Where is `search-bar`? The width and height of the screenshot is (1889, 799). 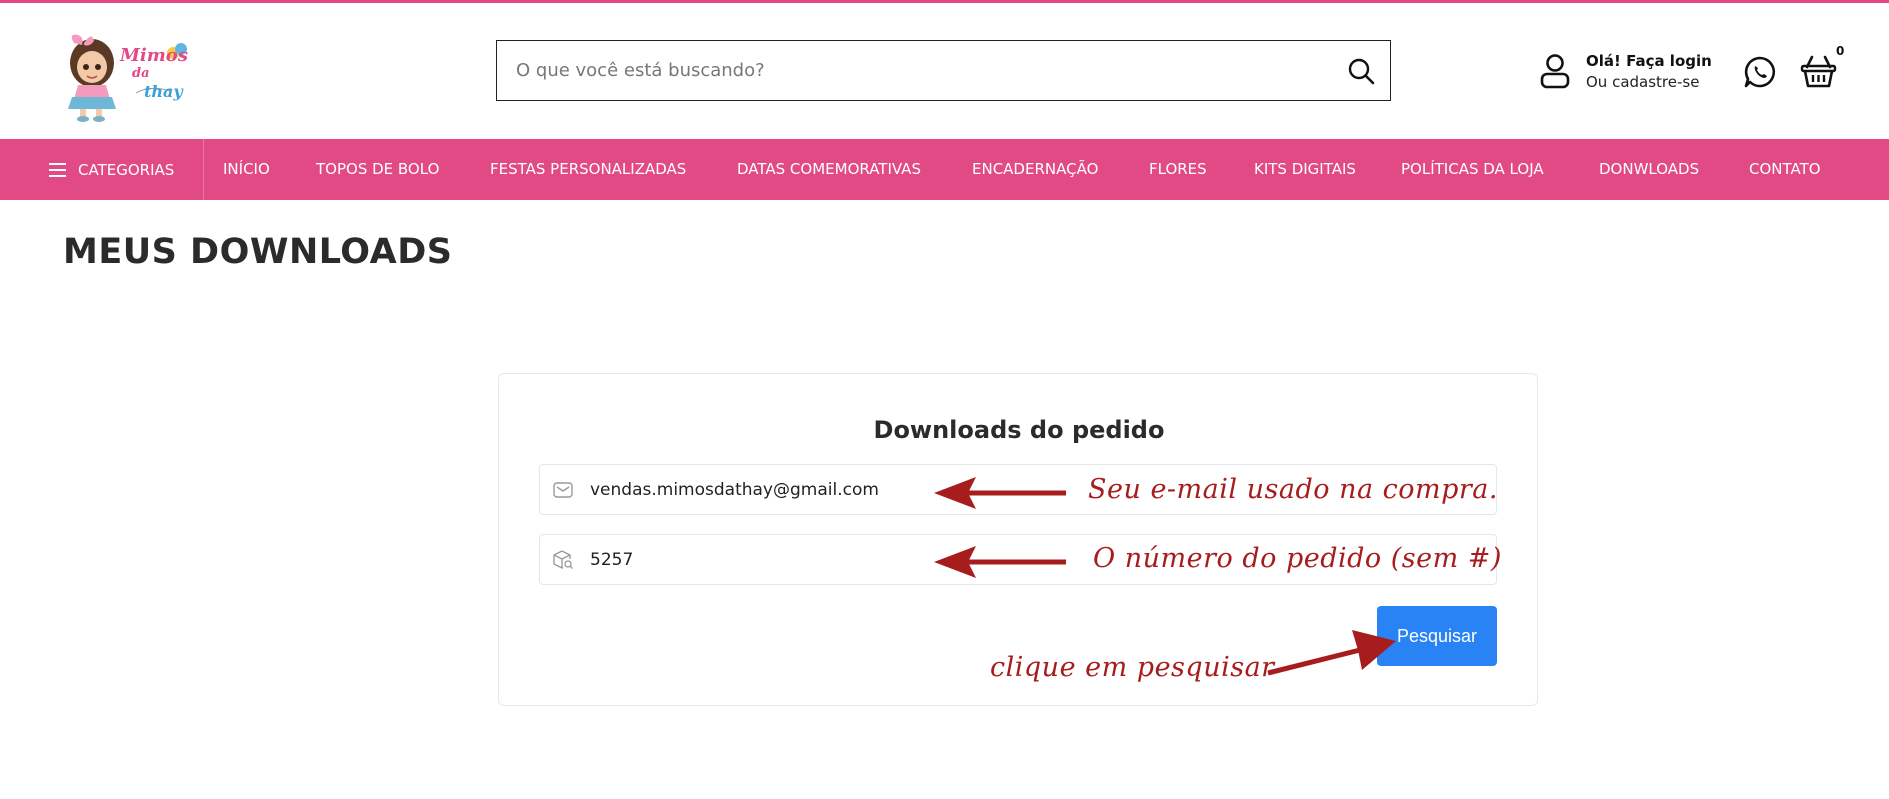
search-bar is located at coordinates (943, 70).